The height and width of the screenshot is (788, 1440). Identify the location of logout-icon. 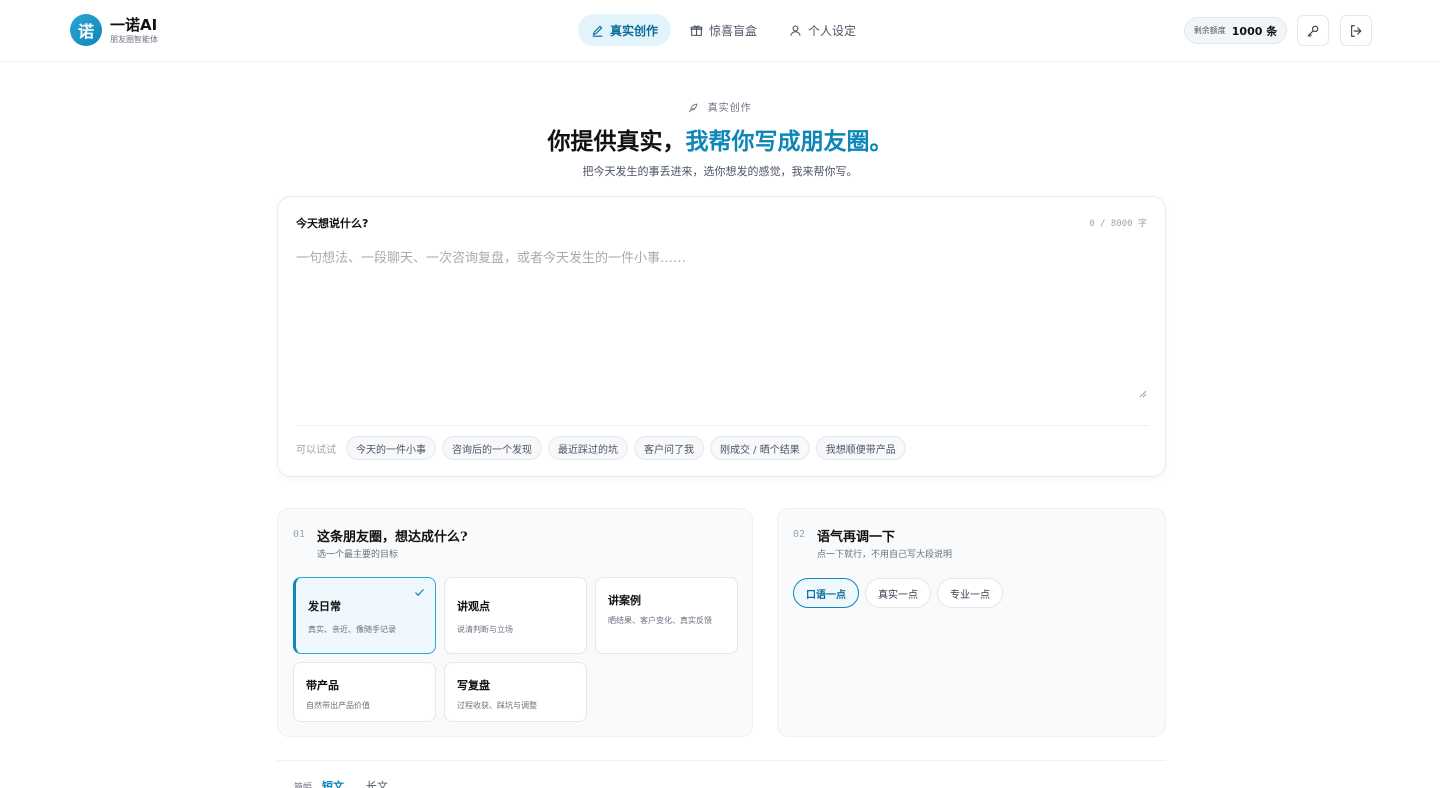
(1356, 30).